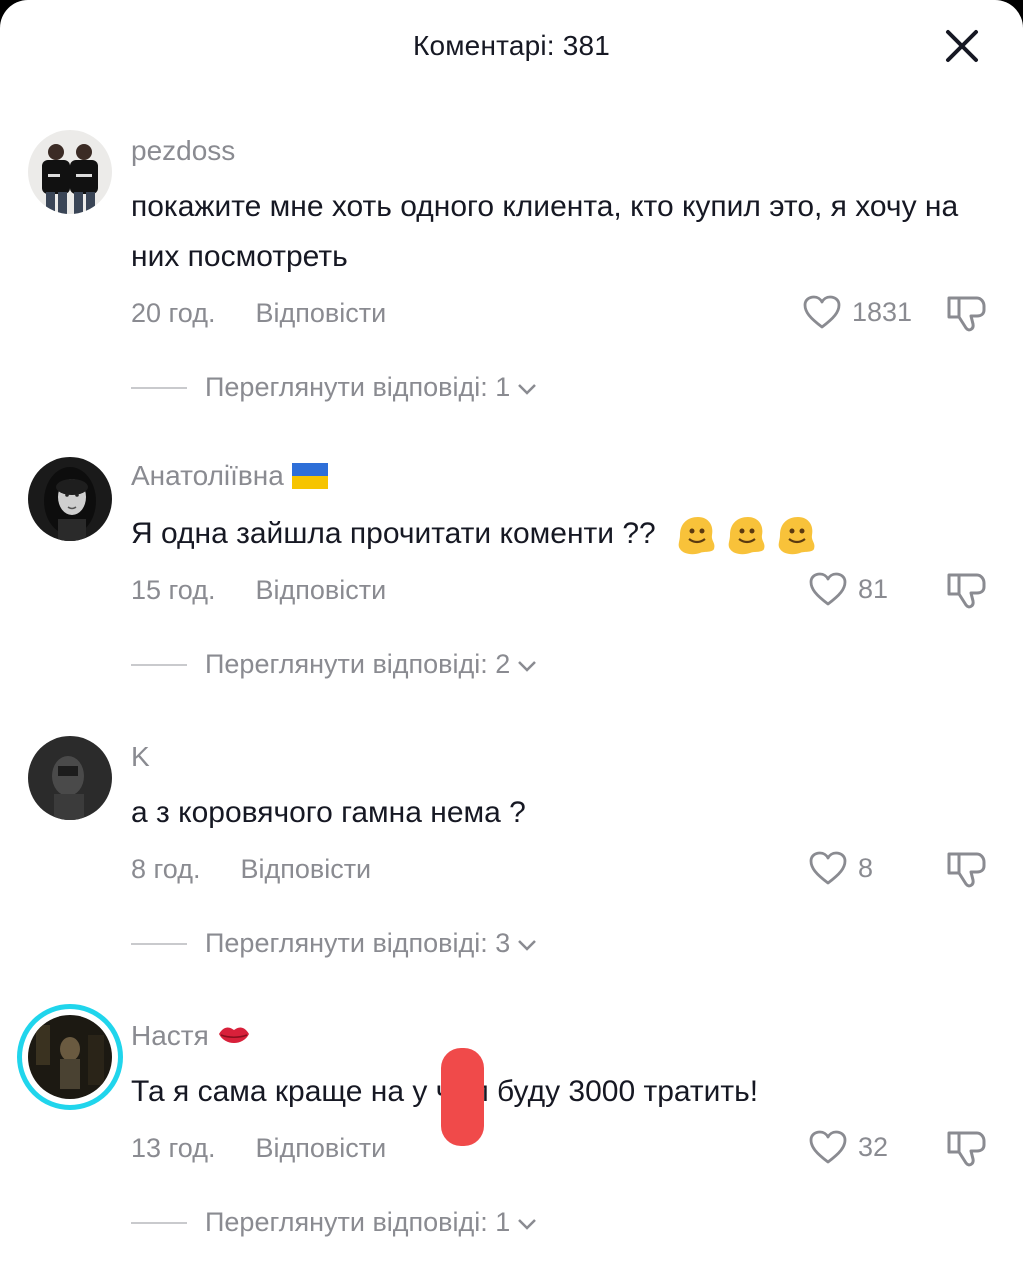 The image size is (1023, 1280). What do you see at coordinates (866, 867) in the screenshot?
I see `like-count: 8` at bounding box center [866, 867].